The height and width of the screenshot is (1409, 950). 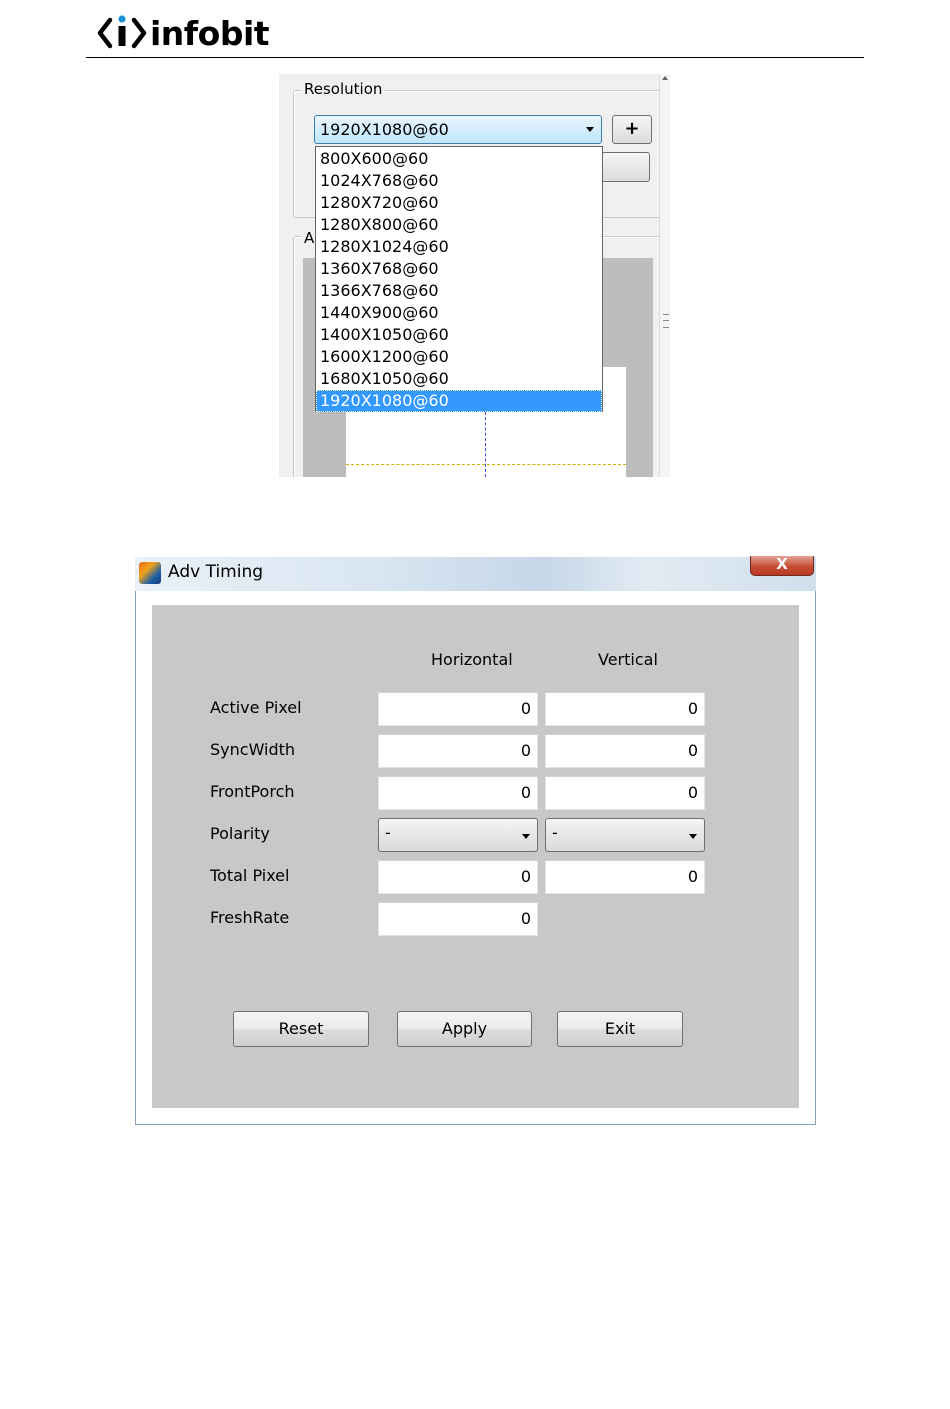 What do you see at coordinates (625, 793) in the screenshot?
I see `front-porch-v-input: 0` at bounding box center [625, 793].